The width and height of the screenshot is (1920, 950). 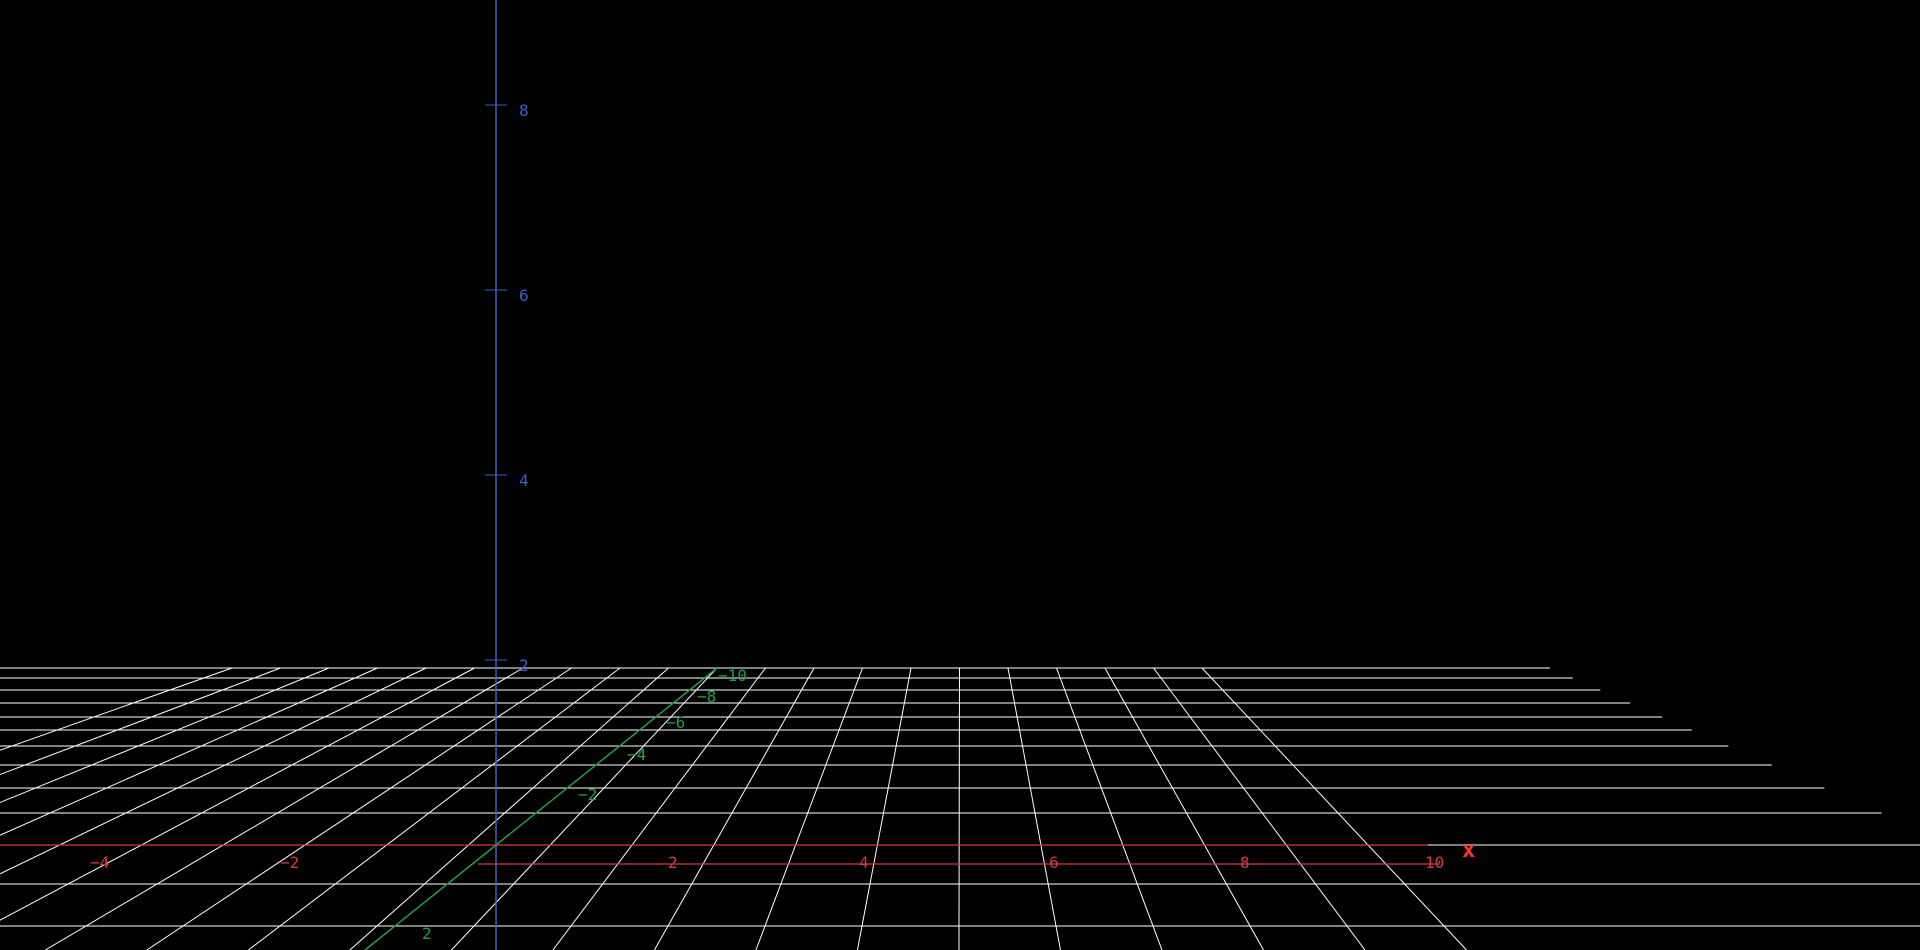 What do you see at coordinates (673, 862) in the screenshot?
I see `x-tick-label: 2` at bounding box center [673, 862].